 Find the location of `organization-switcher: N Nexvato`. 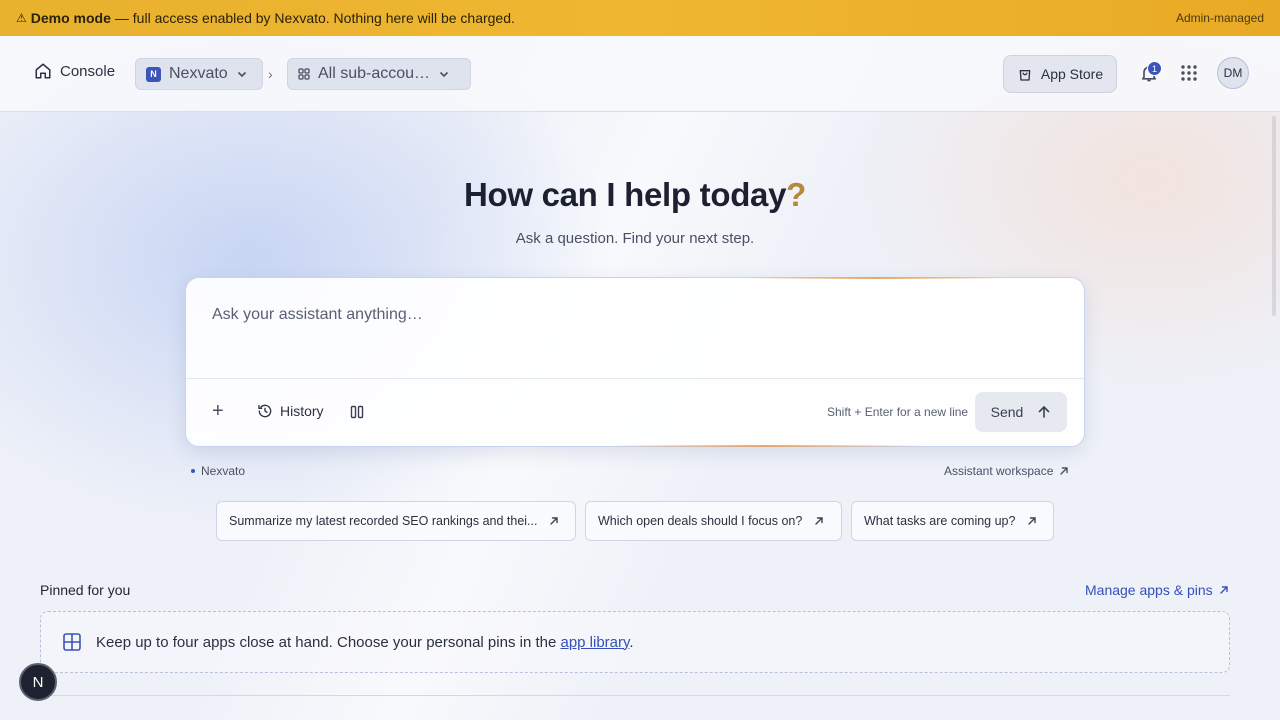

organization-switcher: N Nexvato is located at coordinates (199, 74).